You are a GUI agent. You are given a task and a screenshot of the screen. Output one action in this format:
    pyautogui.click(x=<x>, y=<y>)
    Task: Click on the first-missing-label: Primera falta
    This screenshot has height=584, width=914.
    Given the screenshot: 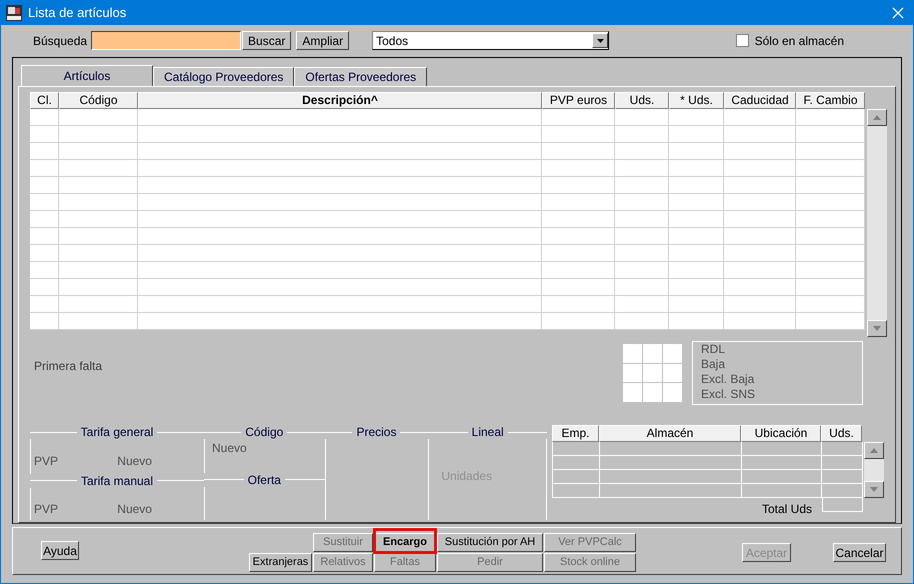 What is the action you would take?
    pyautogui.click(x=68, y=366)
    